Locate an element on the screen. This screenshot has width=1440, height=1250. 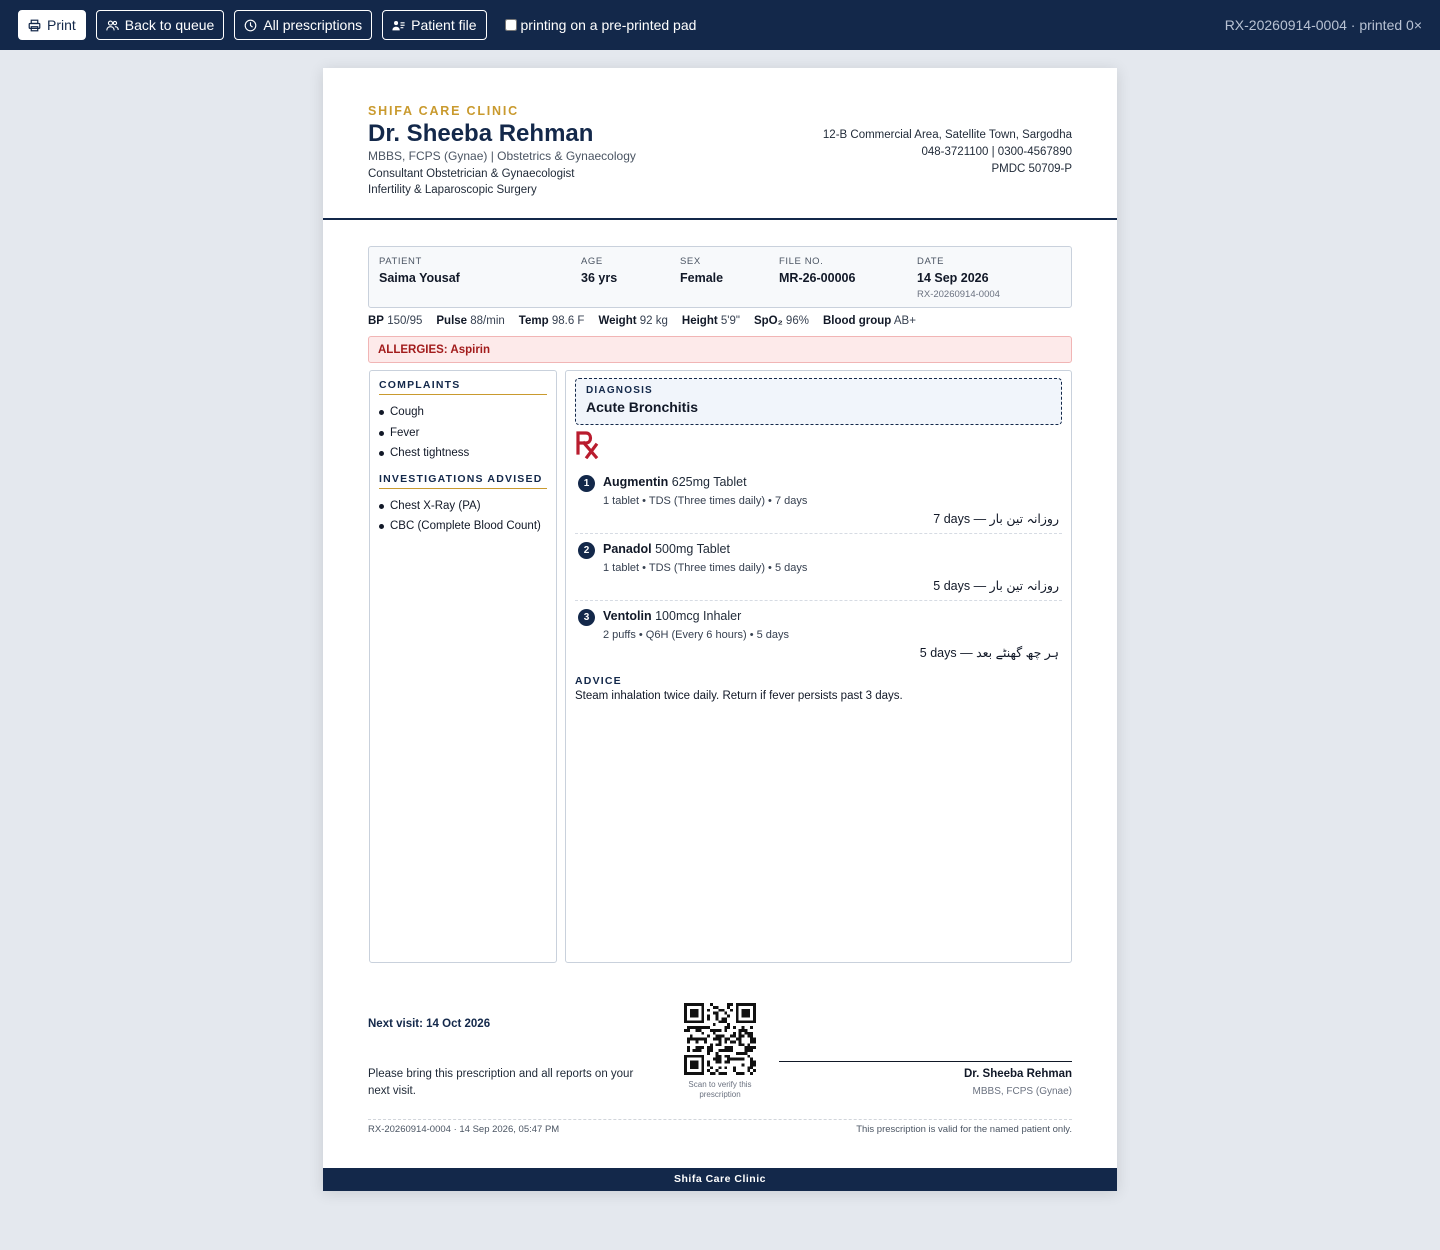
medication-urdu-text: ہر چھ گھنٹے بعد is located at coordinates (1017, 653).